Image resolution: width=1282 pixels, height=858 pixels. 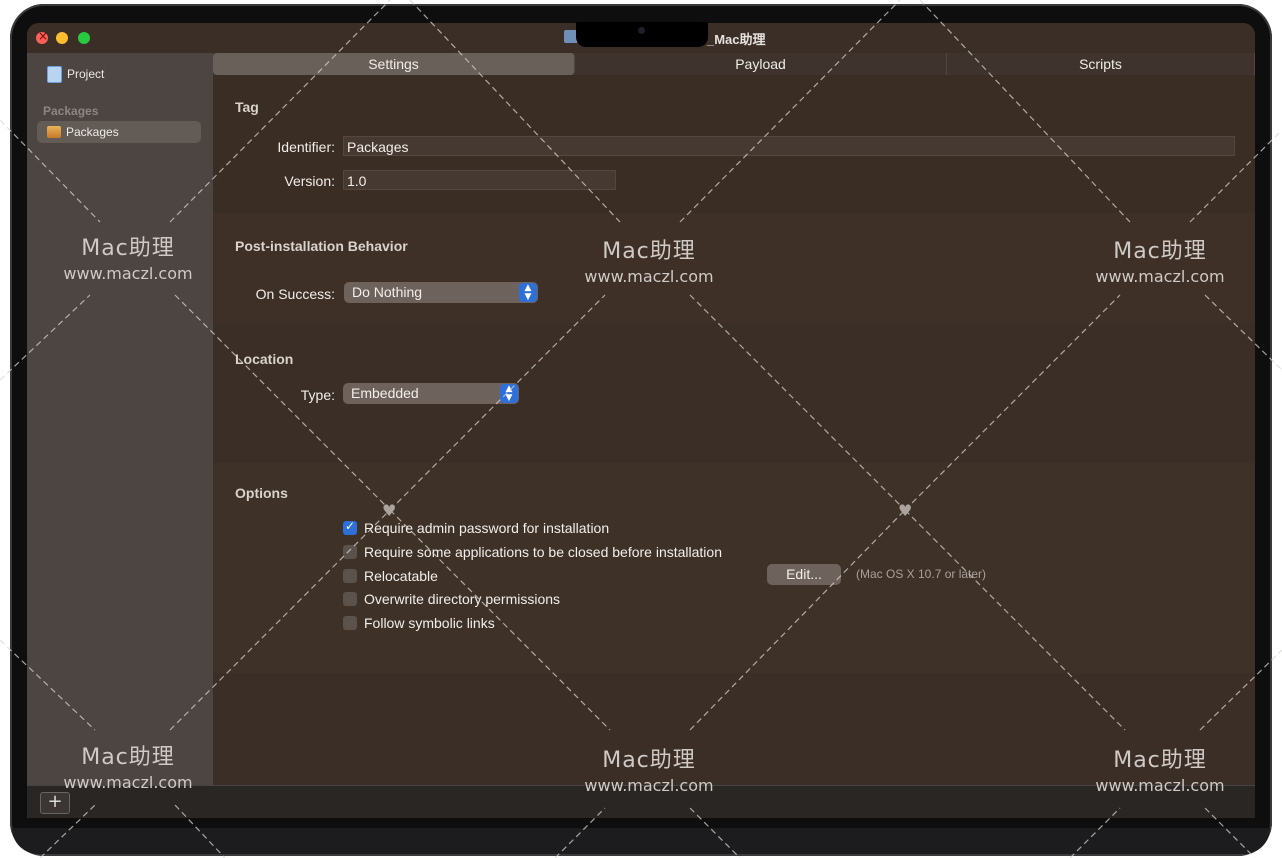 What do you see at coordinates (385, 393) in the screenshot?
I see `location-type-value: Embedded` at bounding box center [385, 393].